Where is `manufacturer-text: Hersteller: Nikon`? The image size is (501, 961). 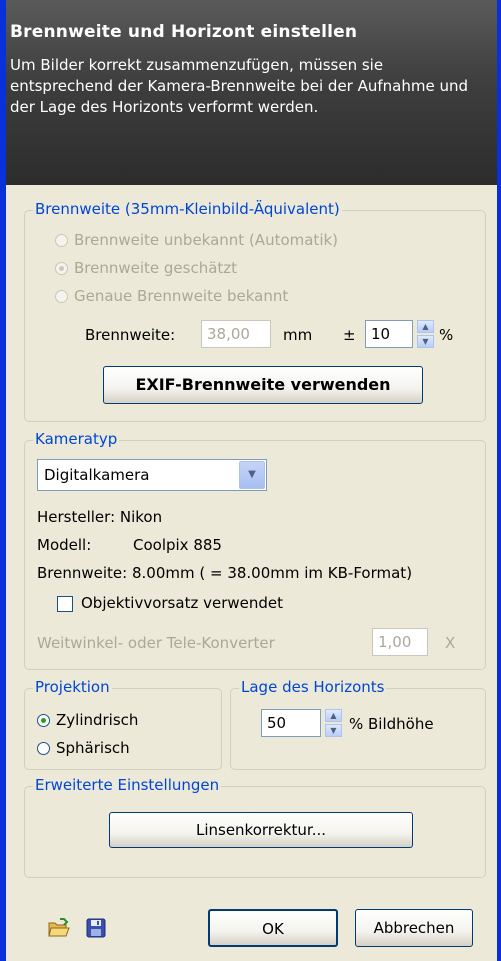 manufacturer-text: Hersteller: Nikon is located at coordinates (100, 517).